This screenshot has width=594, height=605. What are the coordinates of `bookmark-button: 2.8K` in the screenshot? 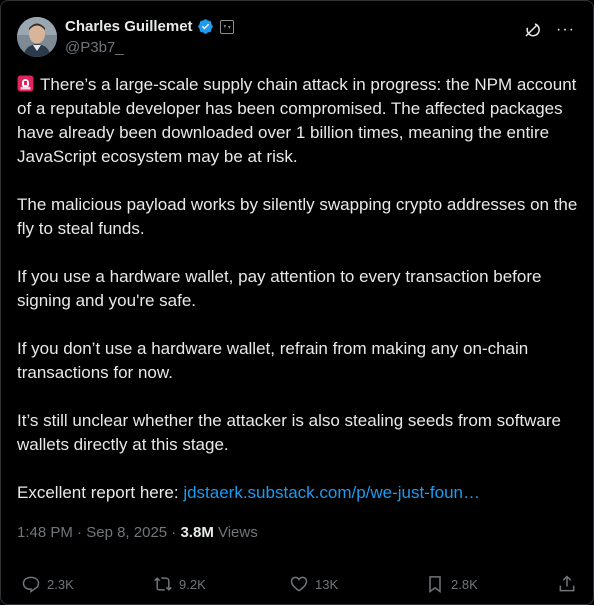 It's located at (451, 584).